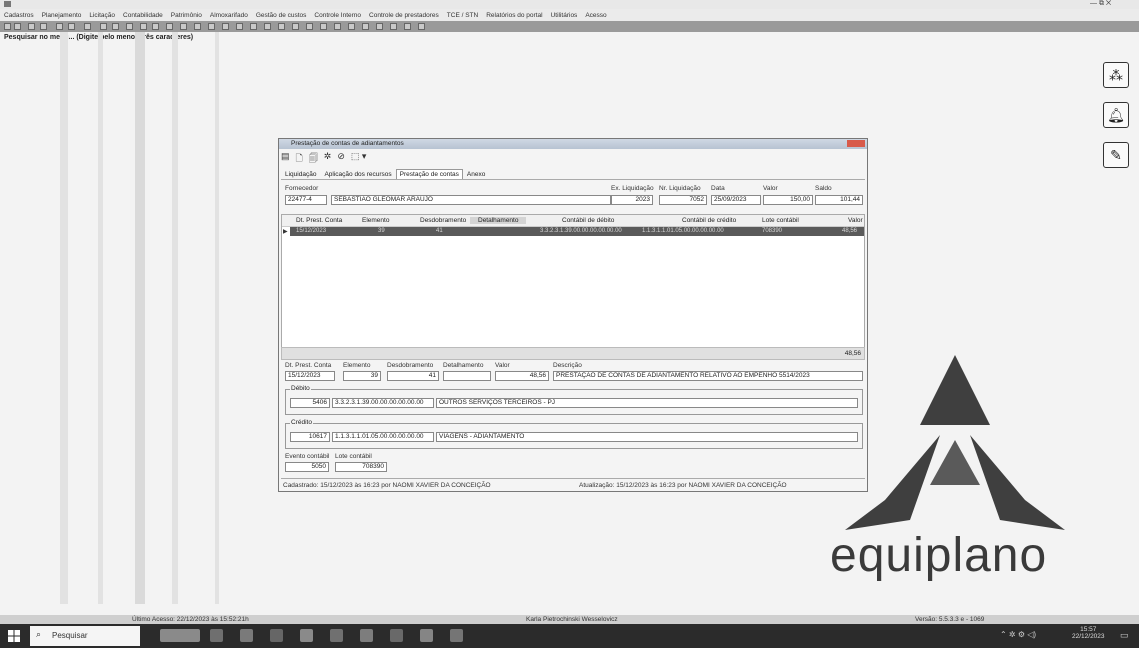 This screenshot has height=648, width=1139. Describe the element at coordinates (285, 157) in the screenshot. I see `grid-icon: ▤` at that location.